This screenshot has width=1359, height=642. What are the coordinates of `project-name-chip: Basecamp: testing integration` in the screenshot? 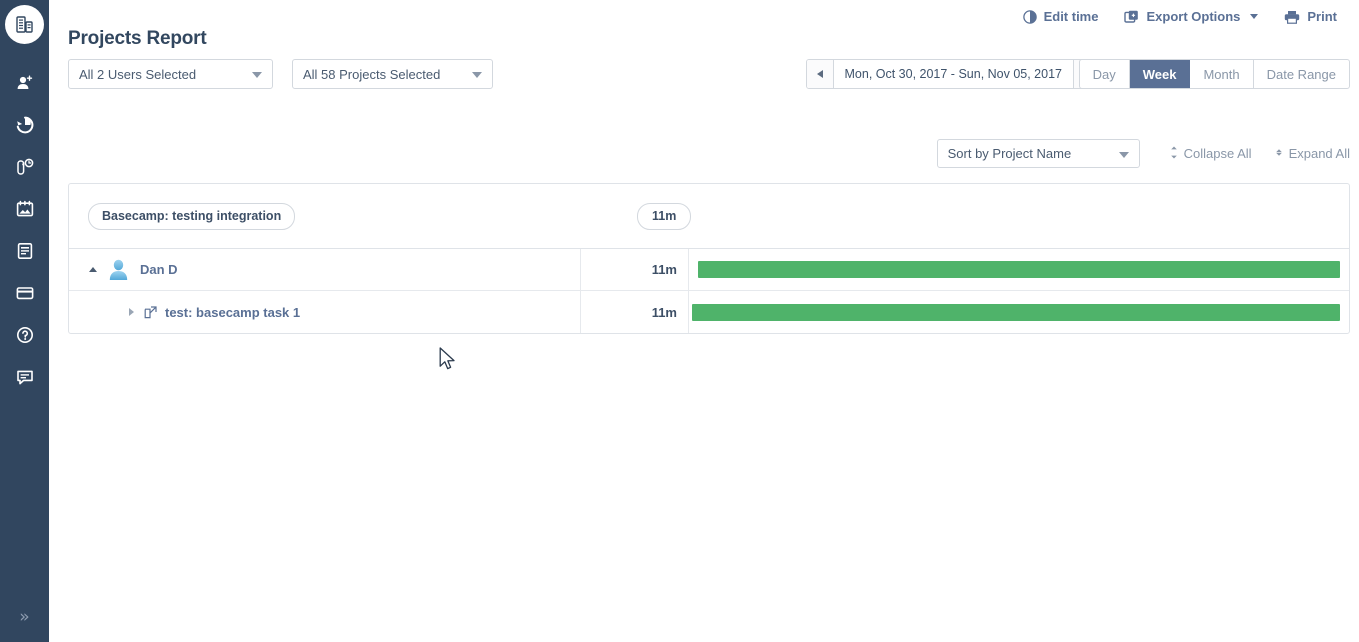 It's located at (192, 216).